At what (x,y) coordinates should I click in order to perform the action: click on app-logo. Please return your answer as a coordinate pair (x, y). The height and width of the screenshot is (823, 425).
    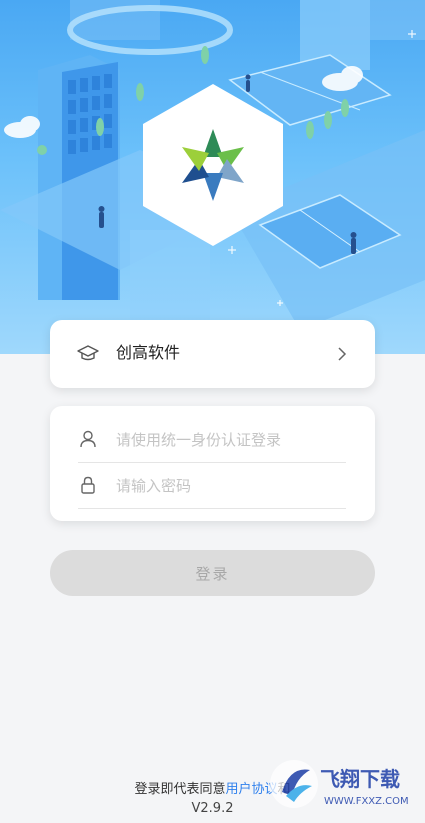
    Looking at the image, I should click on (213, 165).